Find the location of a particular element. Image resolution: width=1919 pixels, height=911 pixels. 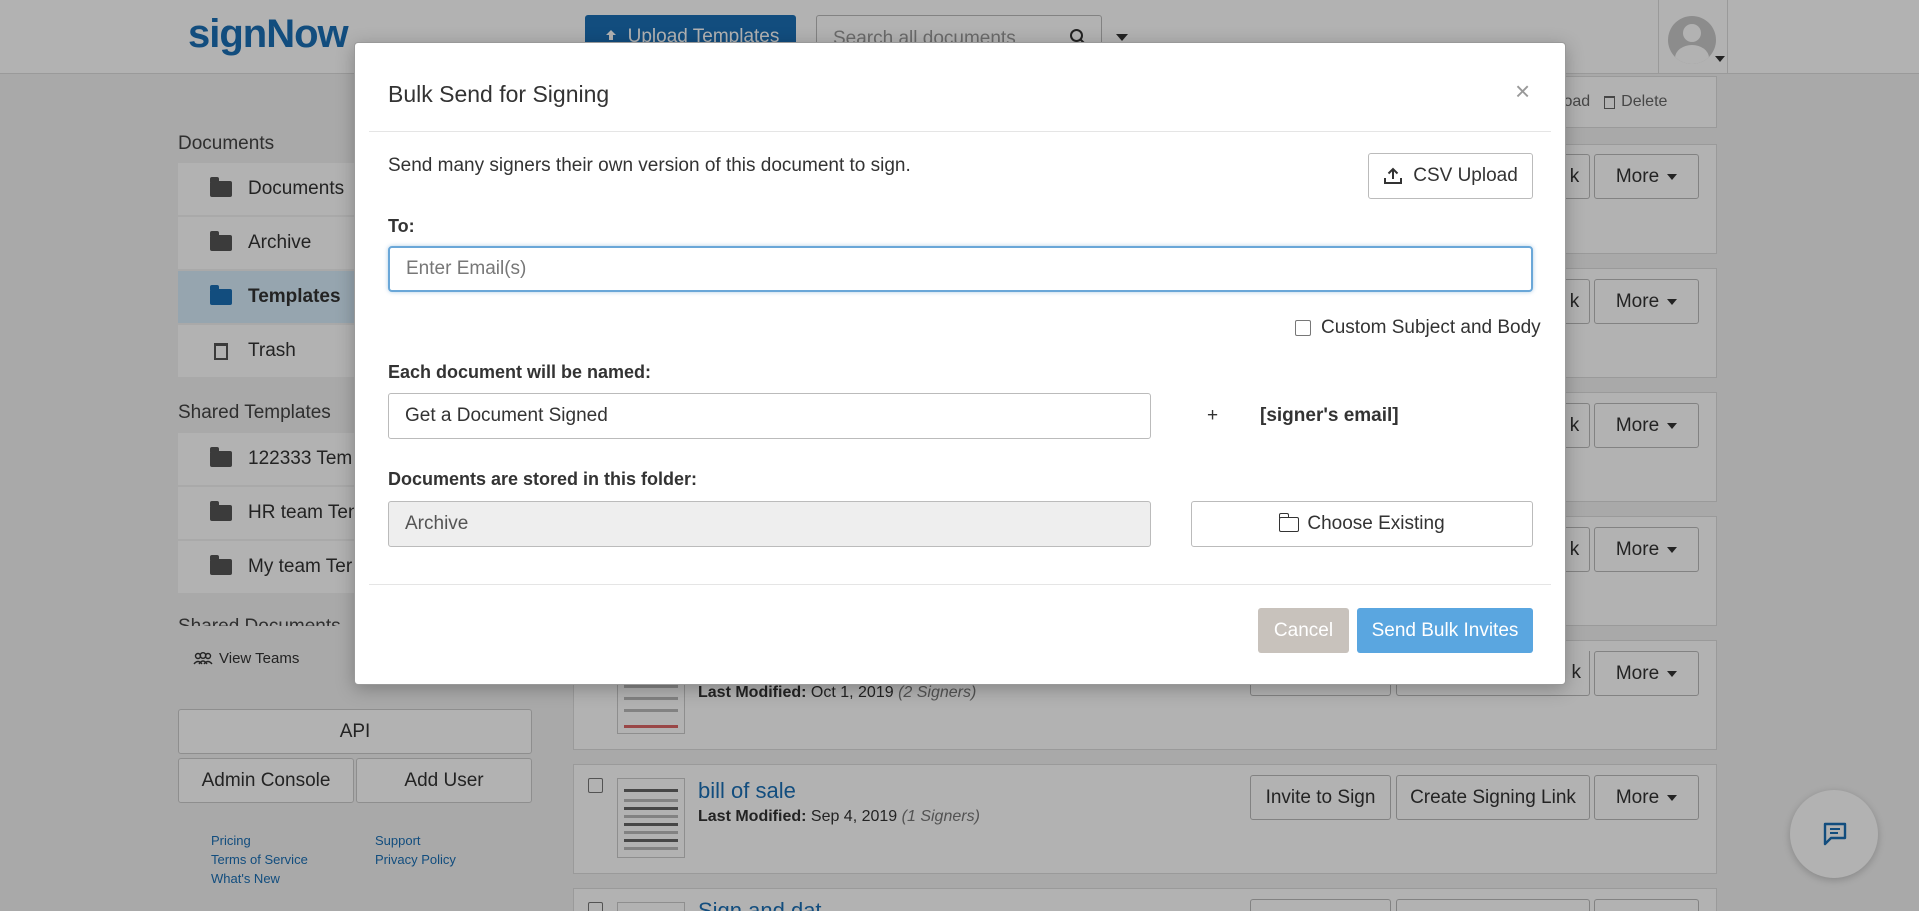

modal-header-divider is located at coordinates (960, 131).